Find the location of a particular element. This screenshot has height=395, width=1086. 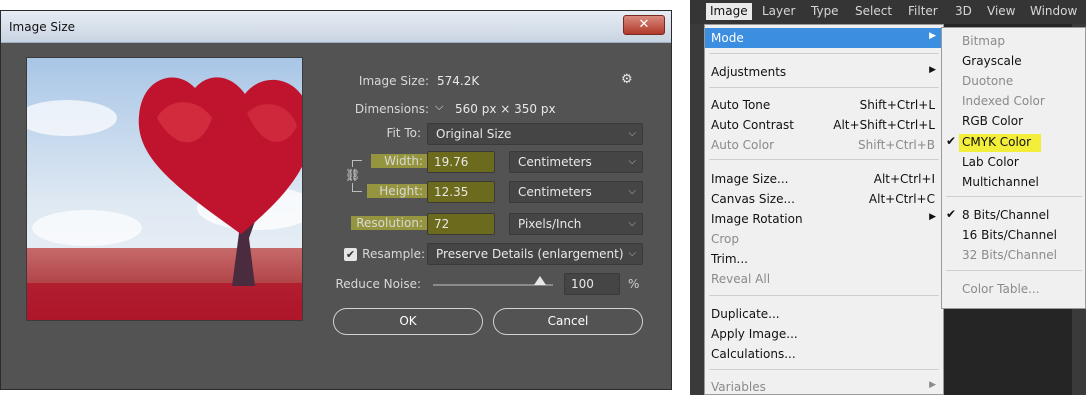

cancel-button: Cancel is located at coordinates (568, 321).